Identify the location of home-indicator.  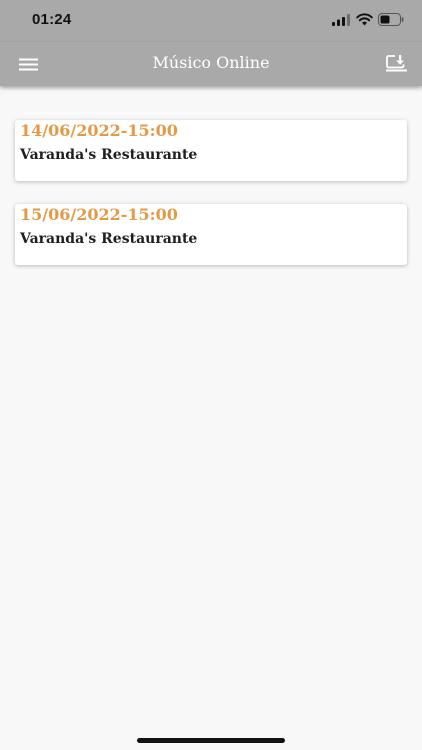
(211, 740).